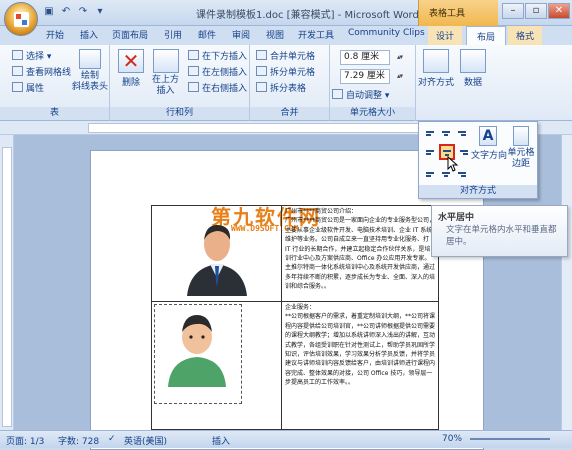  I want to click on properties-button: 属性, so click(28, 87).